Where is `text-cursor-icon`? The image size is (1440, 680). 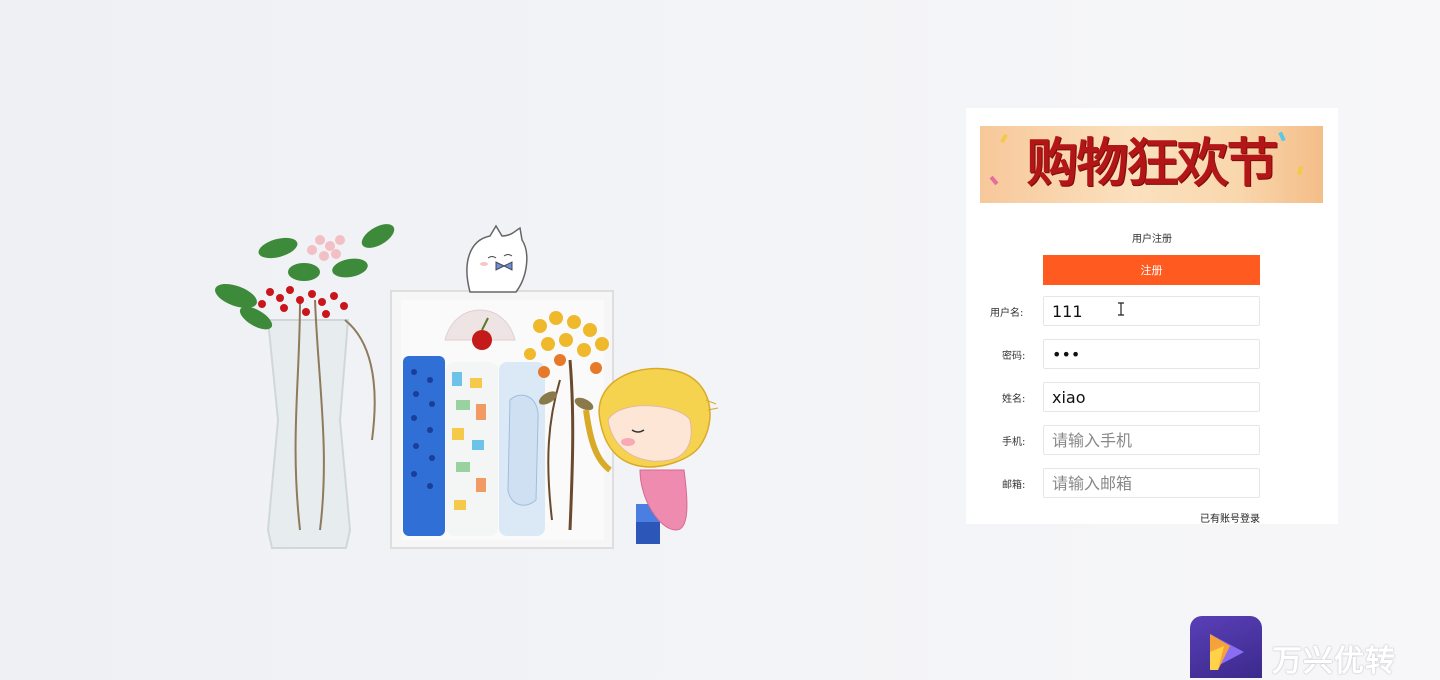
text-cursor-icon is located at coordinates (1121, 309).